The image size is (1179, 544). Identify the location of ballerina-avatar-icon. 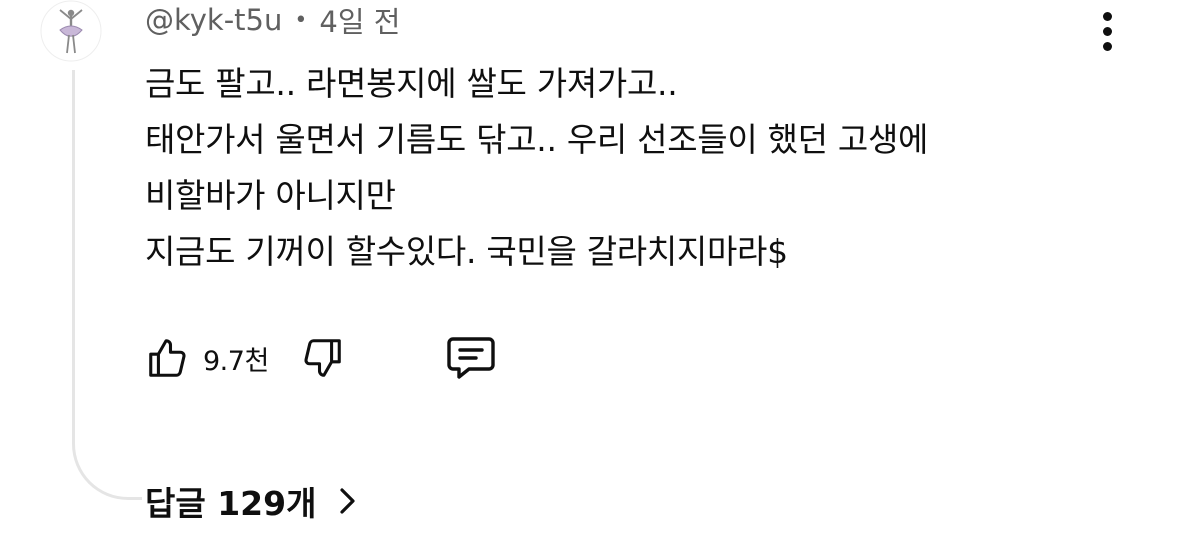
(71, 31).